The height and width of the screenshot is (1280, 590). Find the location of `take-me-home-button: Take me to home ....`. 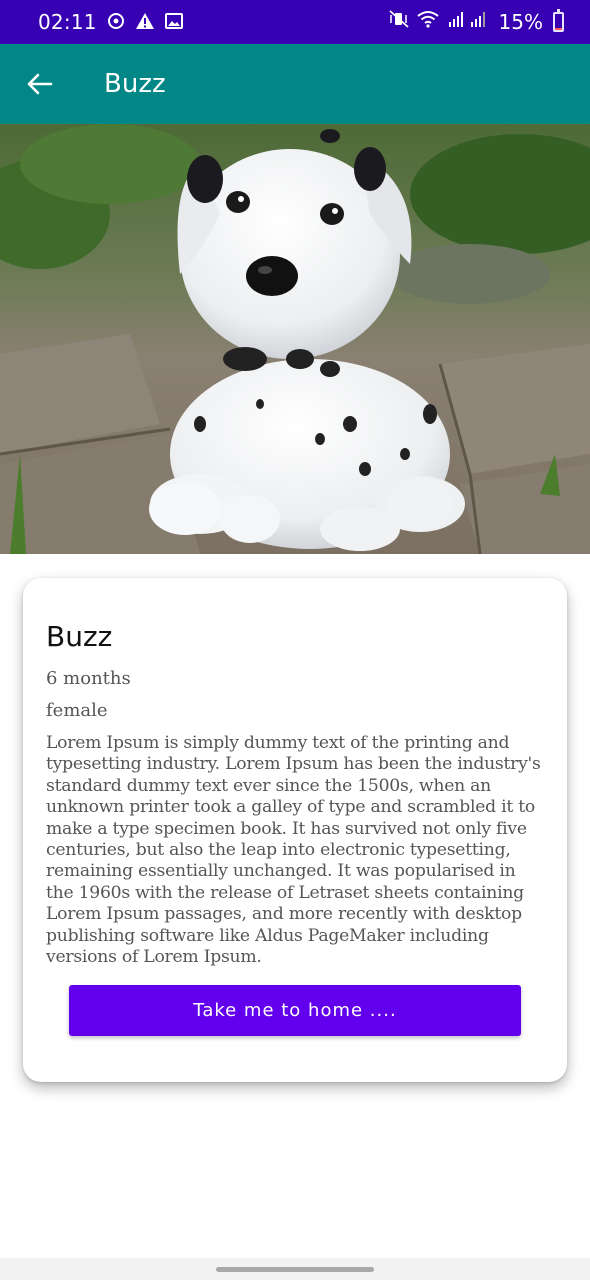

take-me-home-button: Take me to home .... is located at coordinates (295, 1010).